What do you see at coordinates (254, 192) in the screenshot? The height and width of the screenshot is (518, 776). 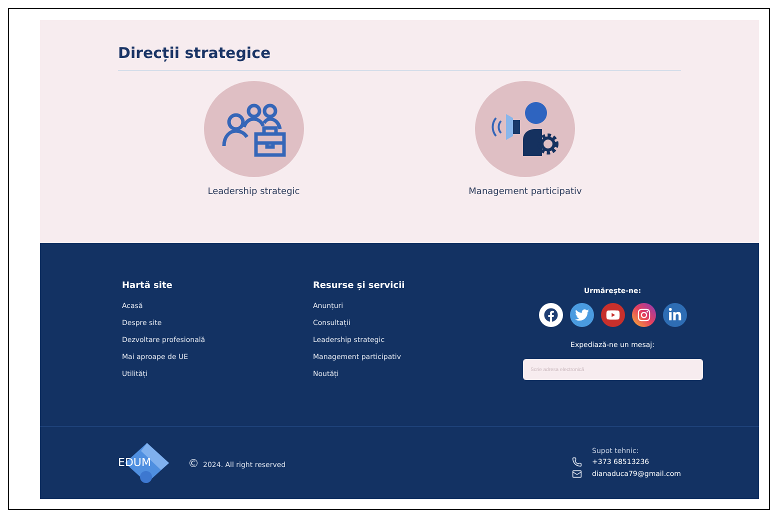 I see `direction-label: Leadership strategic` at bounding box center [254, 192].